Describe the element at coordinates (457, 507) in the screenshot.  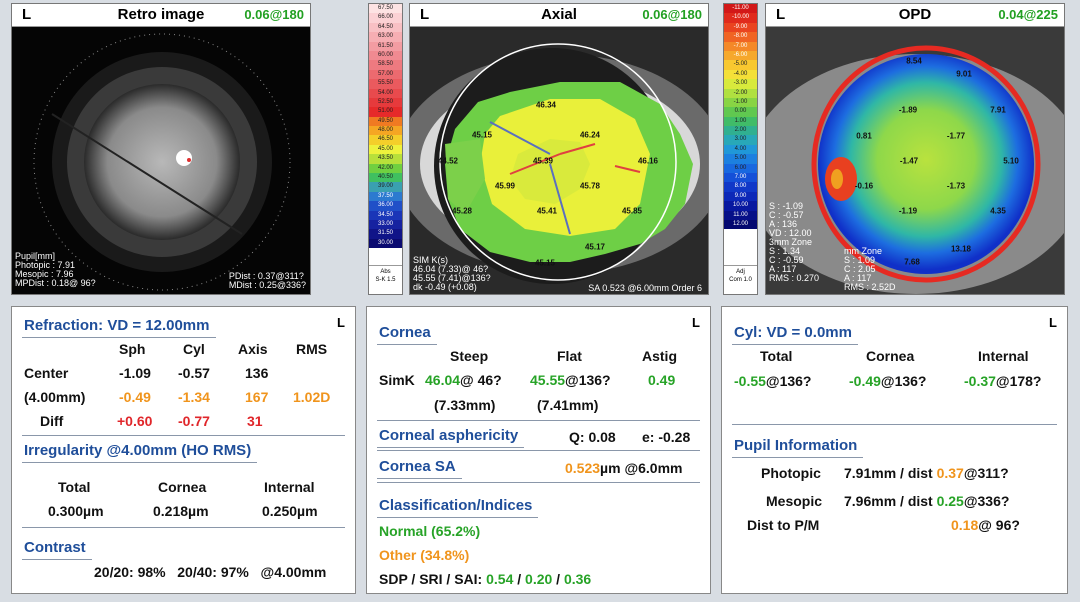
I see `classification-title: Classification/Indices` at that location.